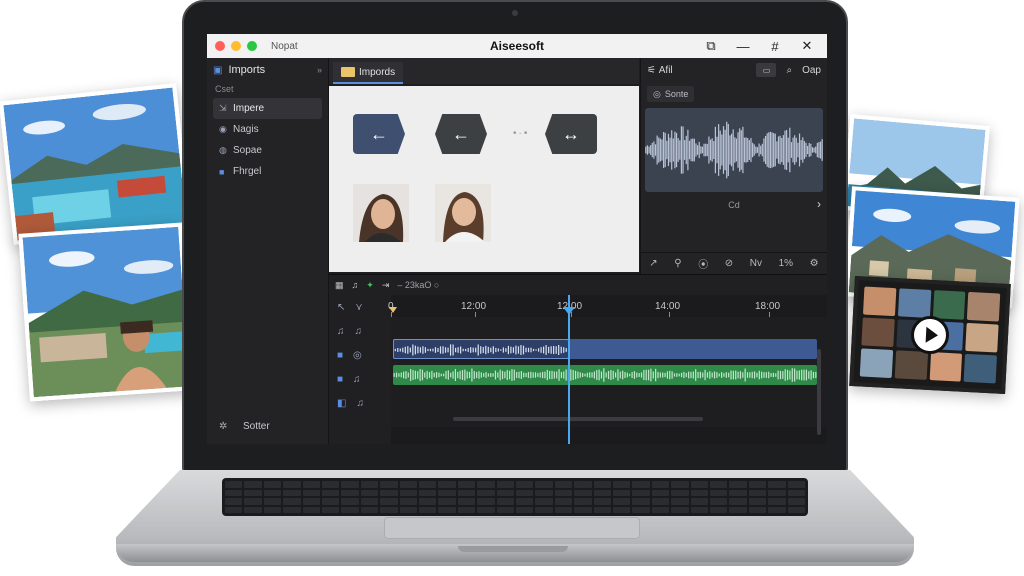 The image size is (1024, 576). Describe the element at coordinates (236, 46) in the screenshot. I see `minimize-window-dot` at that location.